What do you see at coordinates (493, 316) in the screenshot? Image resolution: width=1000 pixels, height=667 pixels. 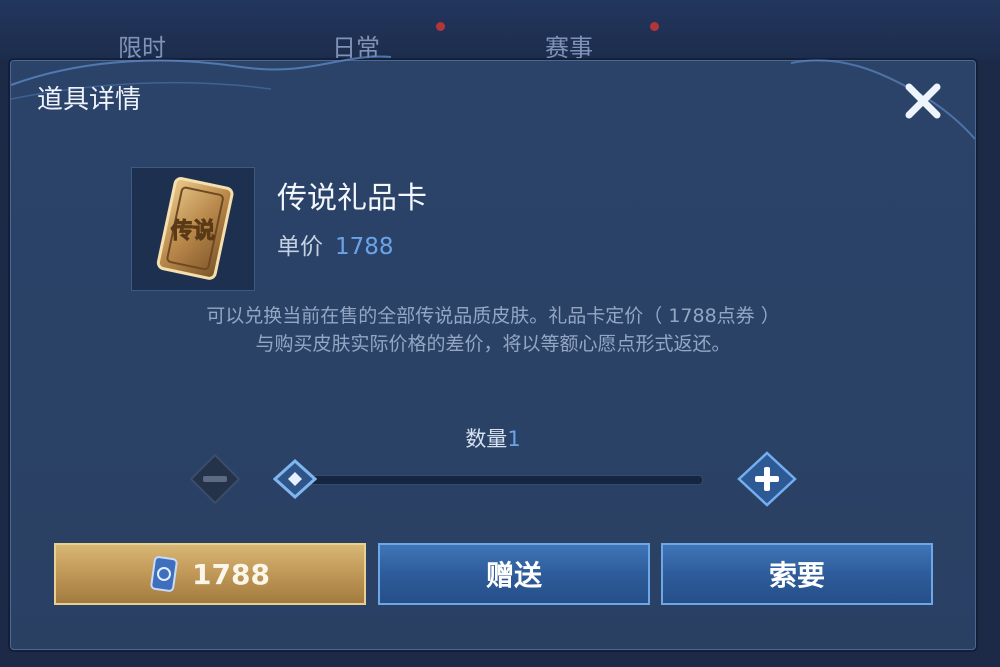 I see `item-description-line-1: 可以兑换当前在售的全部传说品质皮肤。礼品卡定价（ 1788点券 ）` at bounding box center [493, 316].